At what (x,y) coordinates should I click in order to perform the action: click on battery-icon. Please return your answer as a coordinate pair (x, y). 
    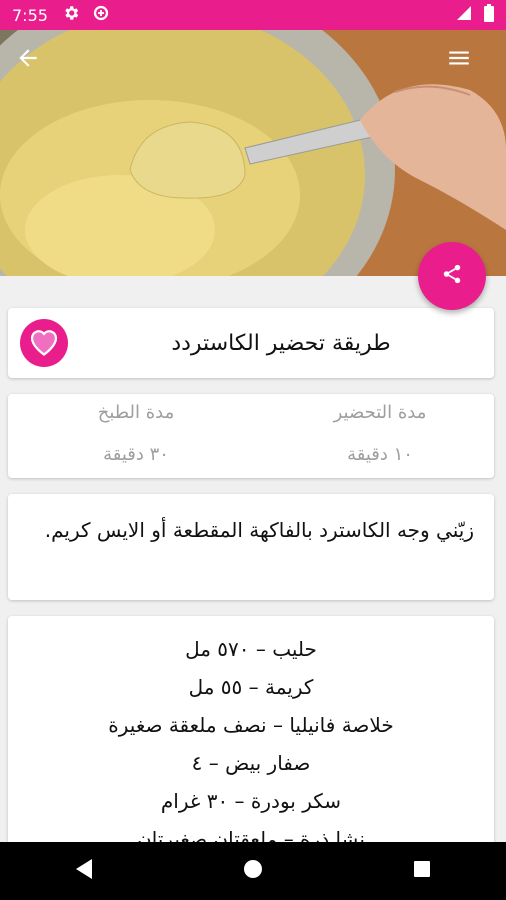
    Looking at the image, I should click on (489, 15).